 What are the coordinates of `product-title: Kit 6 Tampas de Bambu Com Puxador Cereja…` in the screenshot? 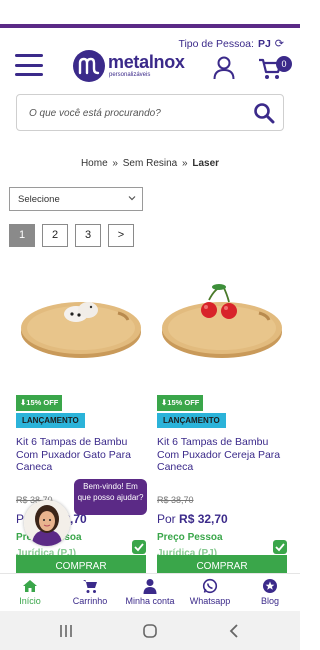 It's located at (222, 455).